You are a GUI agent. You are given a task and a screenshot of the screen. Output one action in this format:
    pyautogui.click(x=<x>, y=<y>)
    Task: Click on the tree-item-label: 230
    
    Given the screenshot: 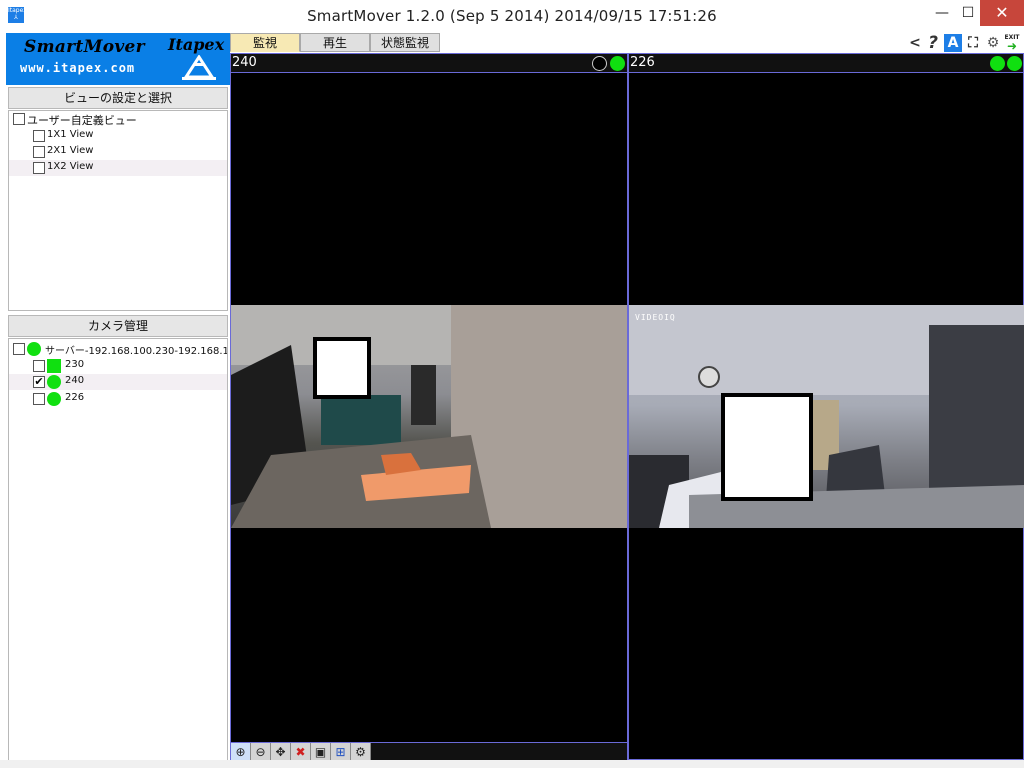 What is the action you would take?
    pyautogui.click(x=75, y=364)
    